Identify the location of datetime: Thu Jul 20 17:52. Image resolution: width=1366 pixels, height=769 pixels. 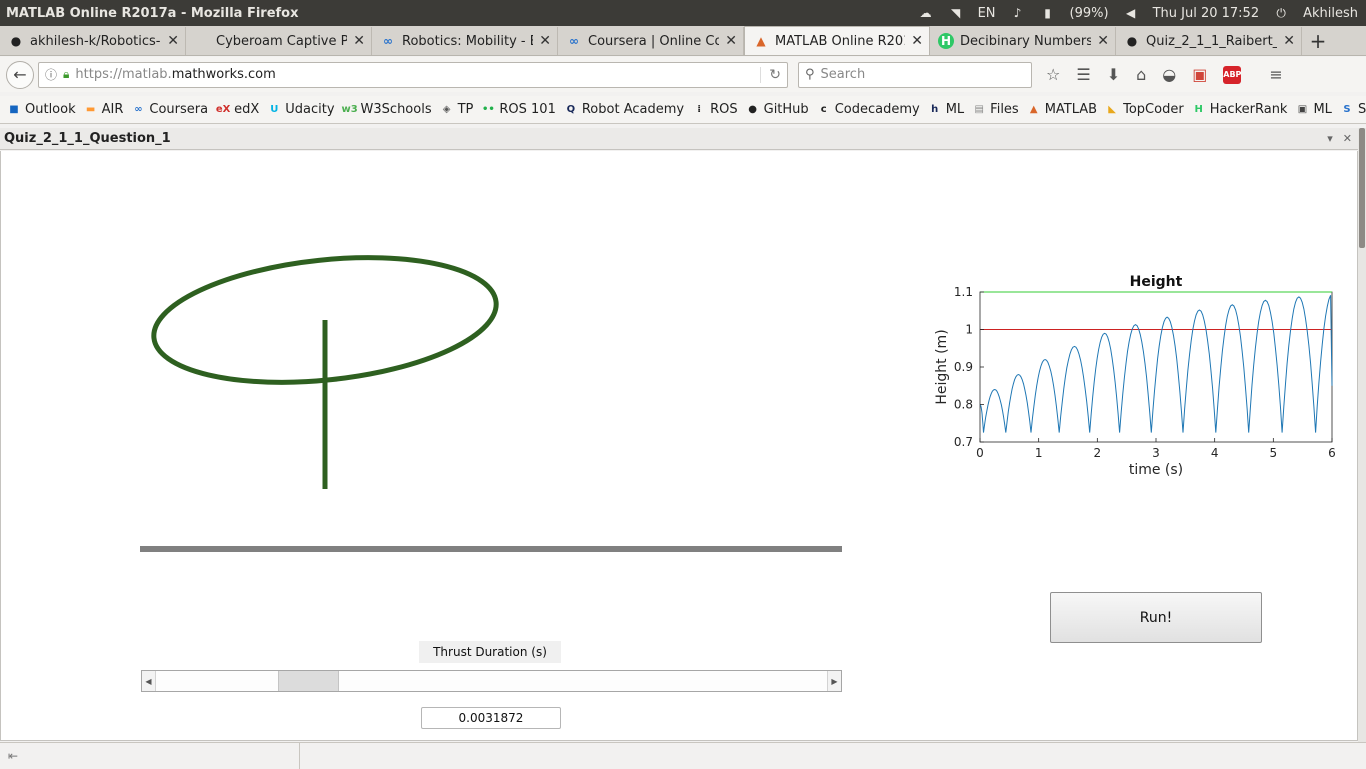
(1206, 13).